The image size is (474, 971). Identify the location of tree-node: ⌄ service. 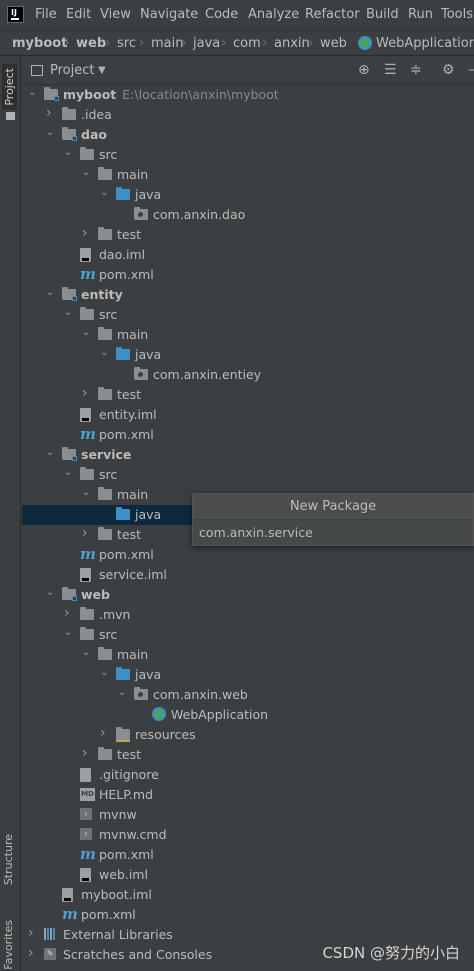
(248, 455).